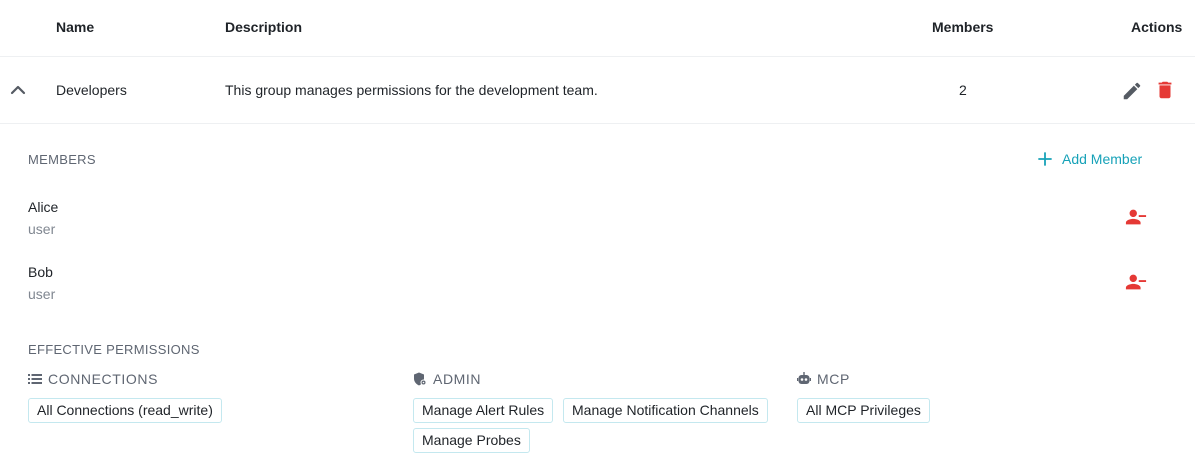 The image size is (1195, 466). Describe the element at coordinates (42, 229) in the screenshot. I see `member-role-alice: user` at that location.